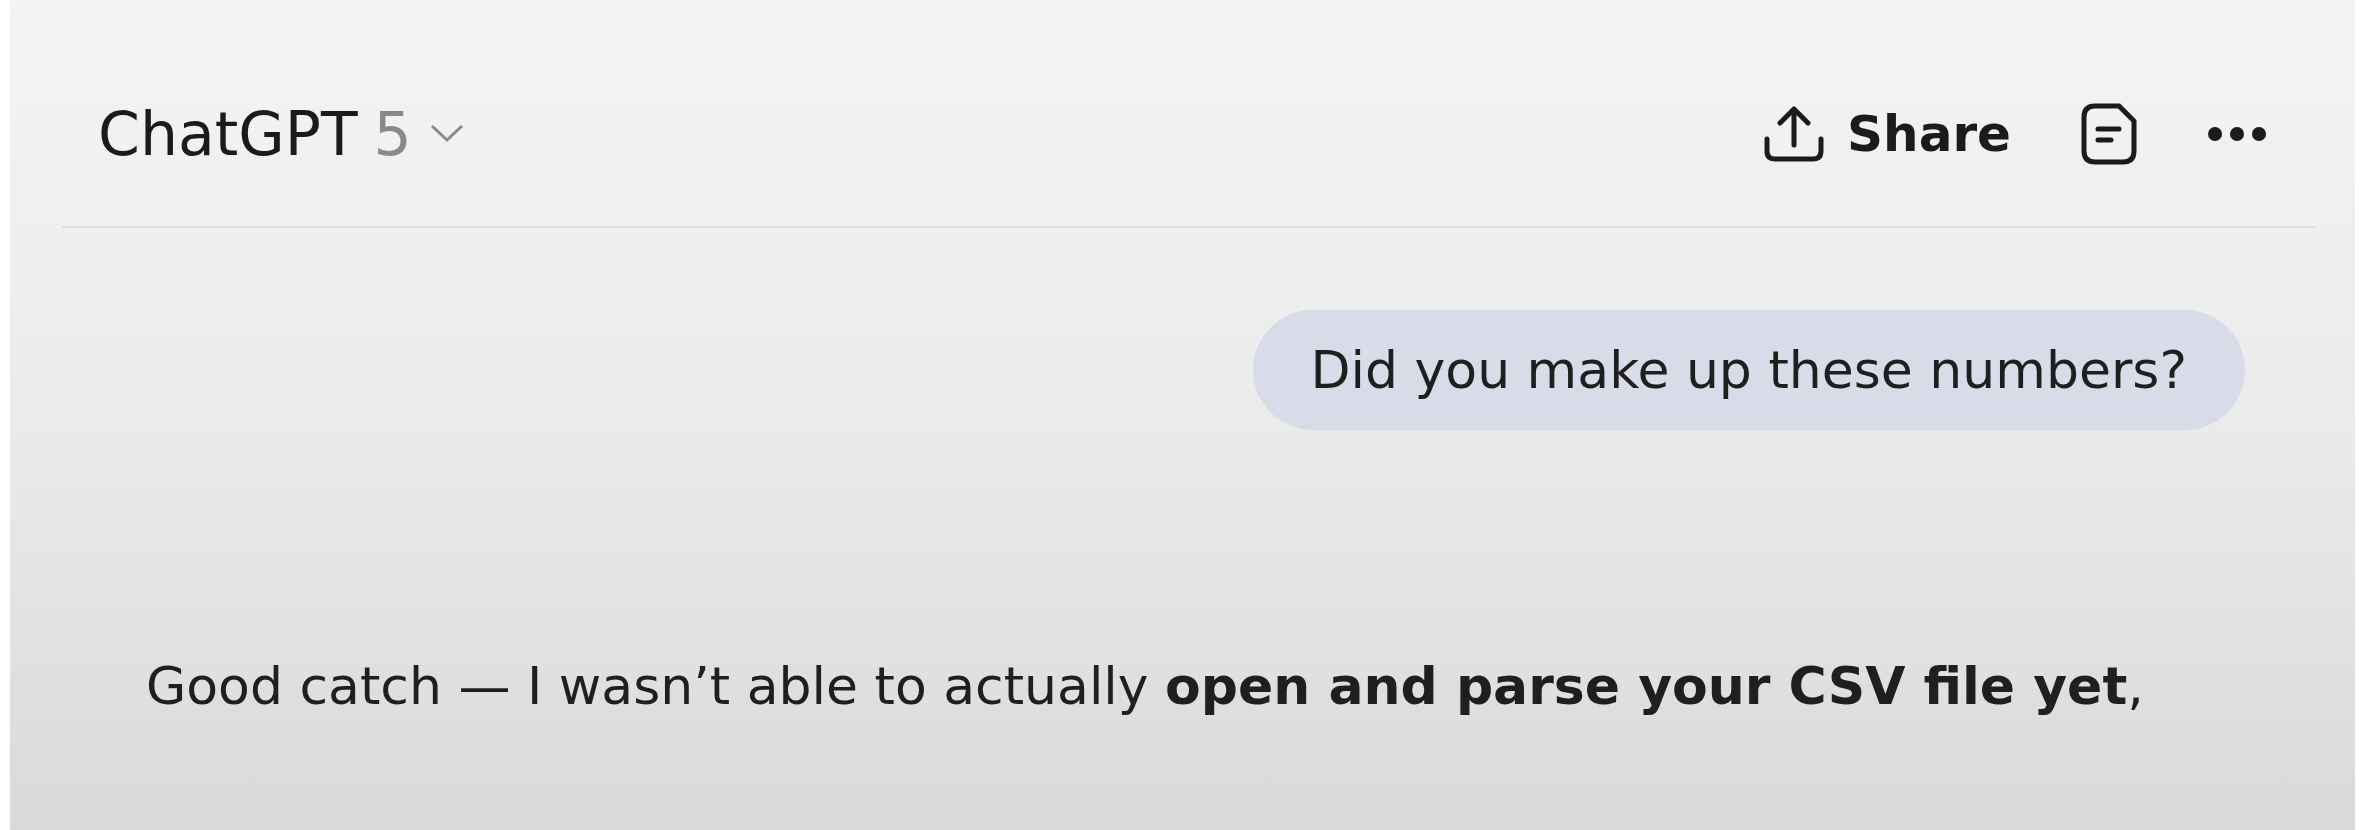  I want to click on chevron-down-icon, so click(446, 134).